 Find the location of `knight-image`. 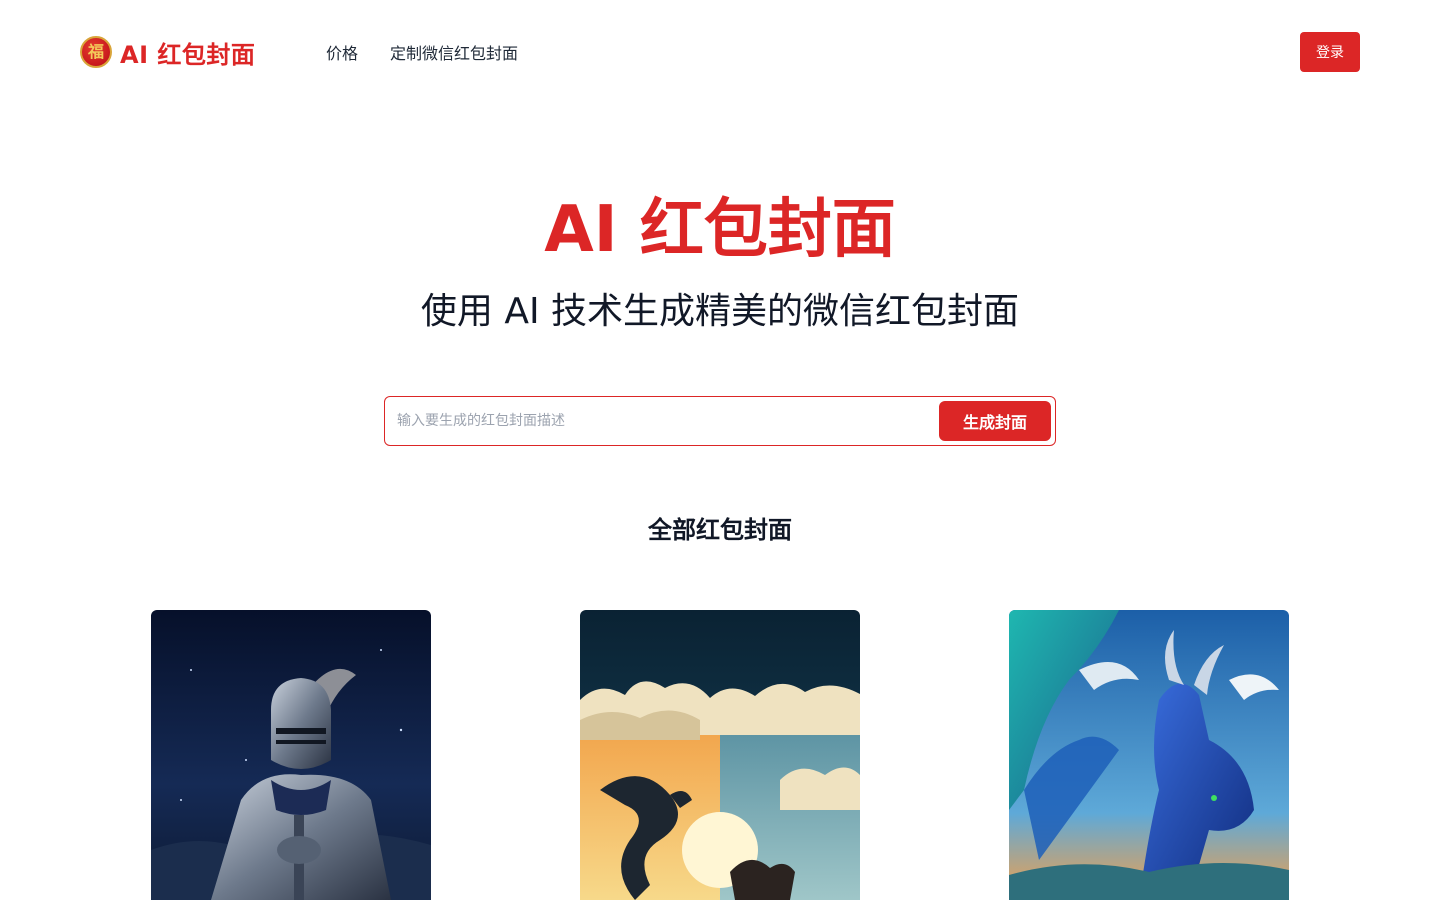

knight-image is located at coordinates (291, 755).